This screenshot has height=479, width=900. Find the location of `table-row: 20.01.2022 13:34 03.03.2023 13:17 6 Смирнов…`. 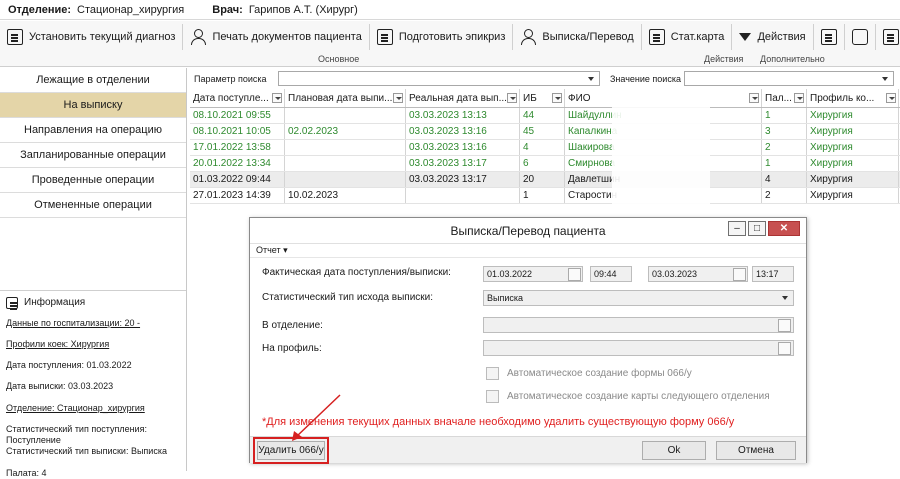

table-row: 20.01.2022 13:34 03.03.2023 13:17 6 Смирнов… is located at coordinates (545, 164).